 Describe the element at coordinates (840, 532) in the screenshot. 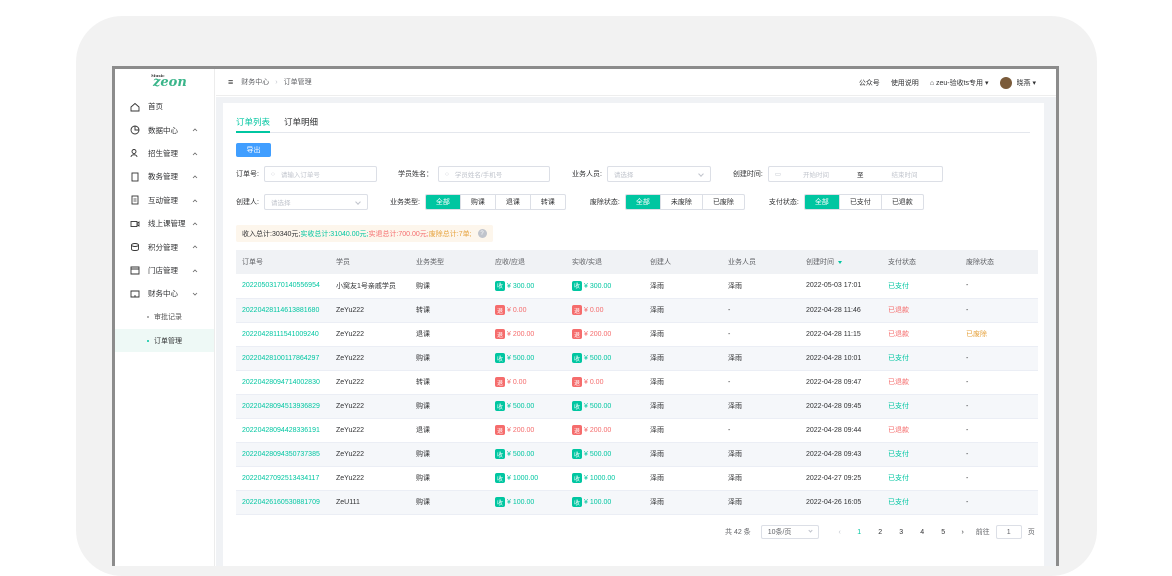

I see `prev-page-icon: ‹` at that location.